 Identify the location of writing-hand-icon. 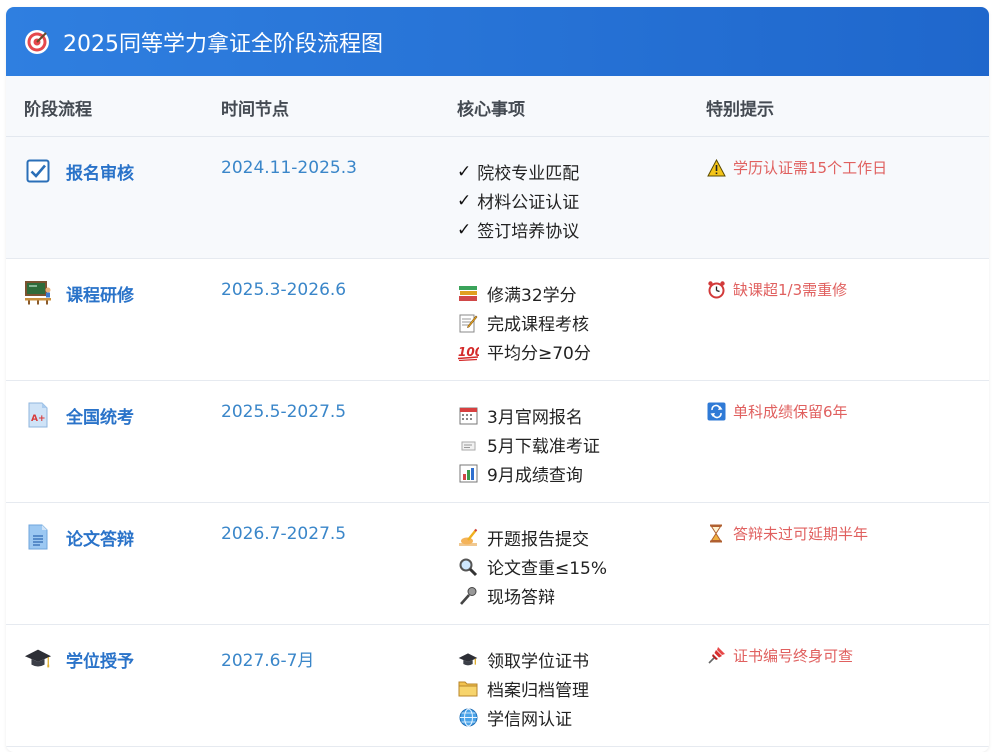
(468, 538).